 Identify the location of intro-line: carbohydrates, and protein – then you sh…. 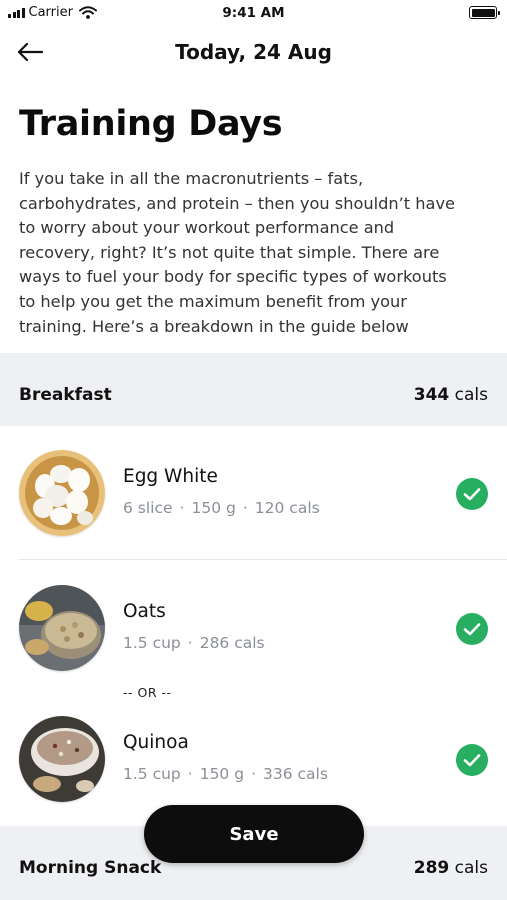
(237, 203).